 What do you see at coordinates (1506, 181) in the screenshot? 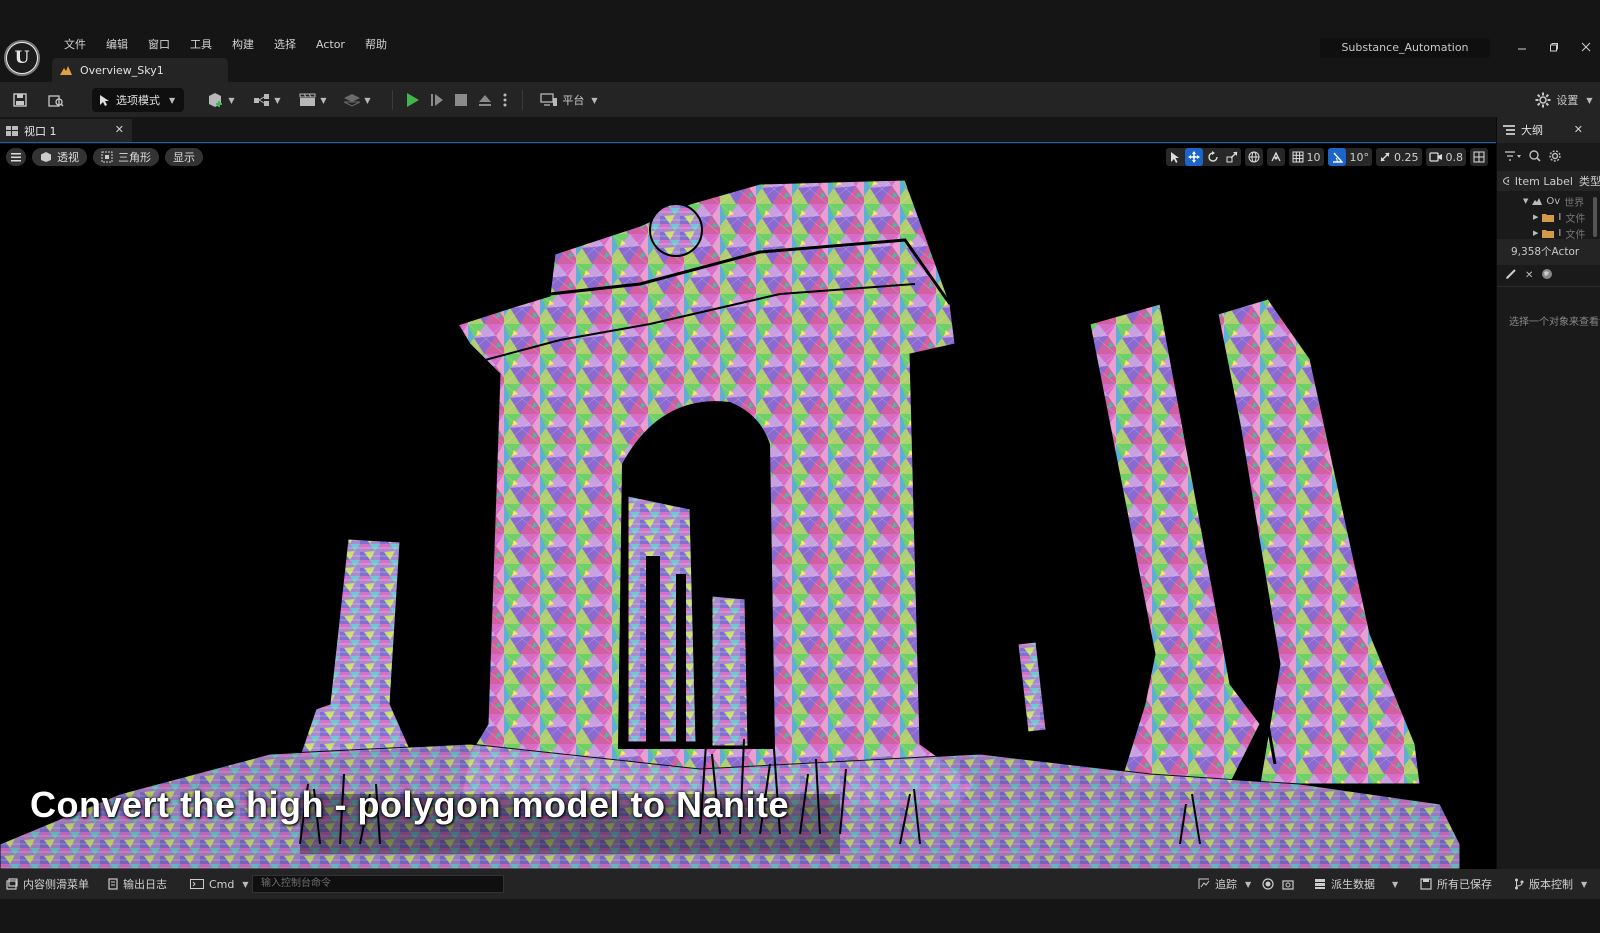
I see `visibility-eye-icon` at bounding box center [1506, 181].